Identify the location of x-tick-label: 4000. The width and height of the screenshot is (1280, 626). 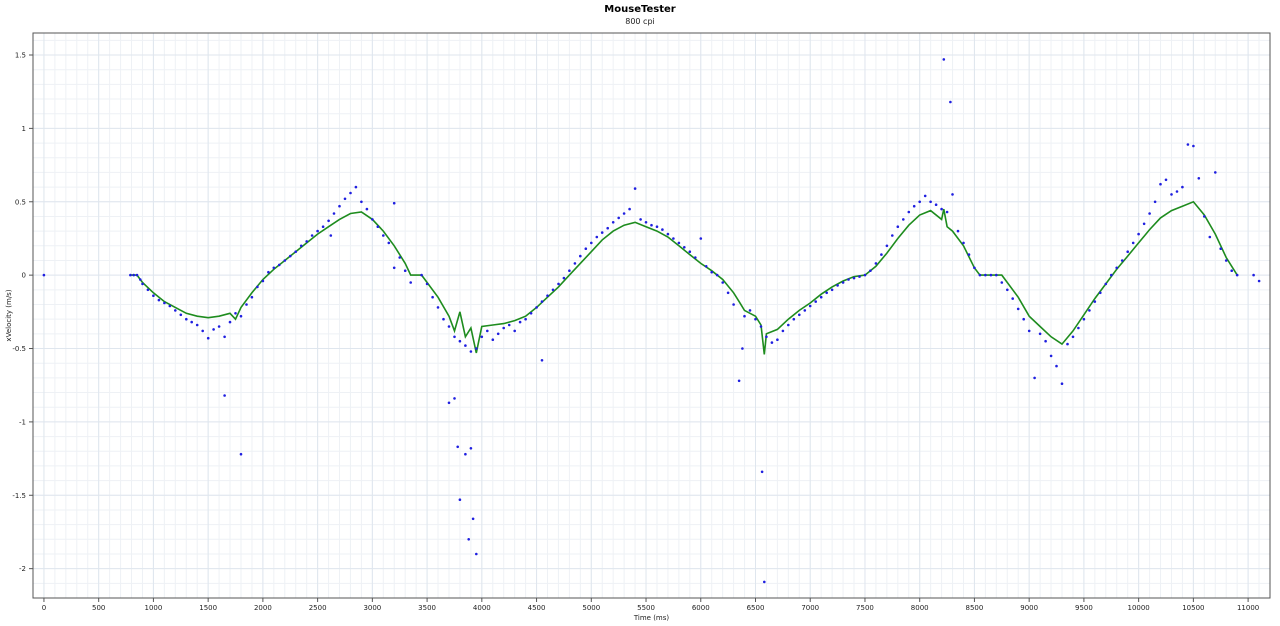
(482, 608).